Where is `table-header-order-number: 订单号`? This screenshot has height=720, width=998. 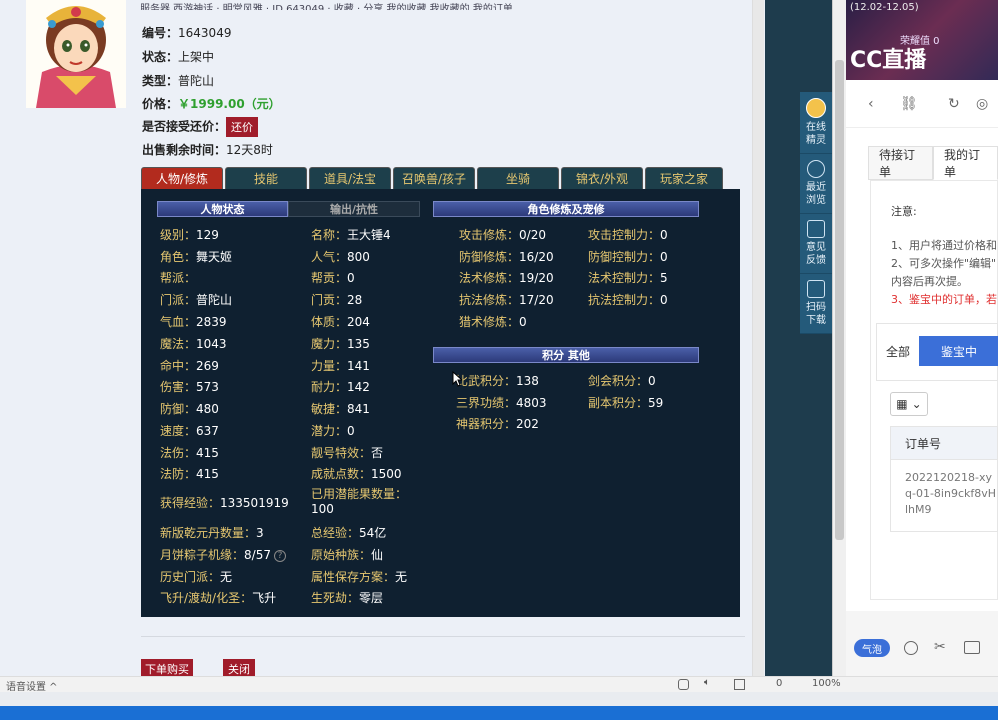 table-header-order-number: 订单号 is located at coordinates (944, 443).